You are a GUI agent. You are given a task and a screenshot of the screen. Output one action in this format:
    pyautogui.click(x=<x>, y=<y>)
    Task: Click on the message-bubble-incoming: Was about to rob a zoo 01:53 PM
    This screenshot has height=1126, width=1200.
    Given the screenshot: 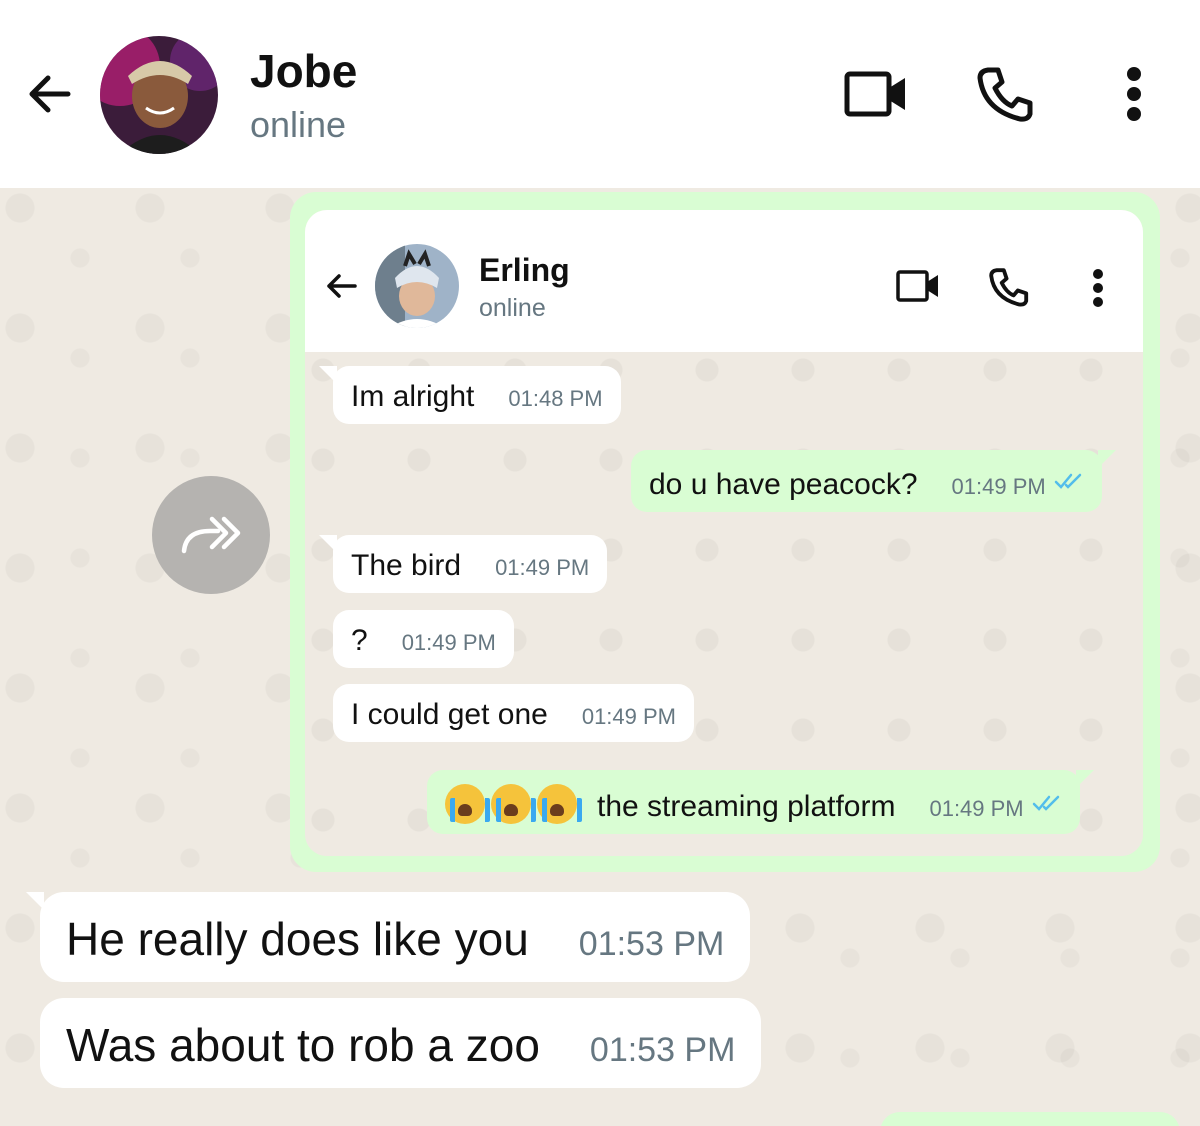 What is the action you would take?
    pyautogui.click(x=401, y=1043)
    